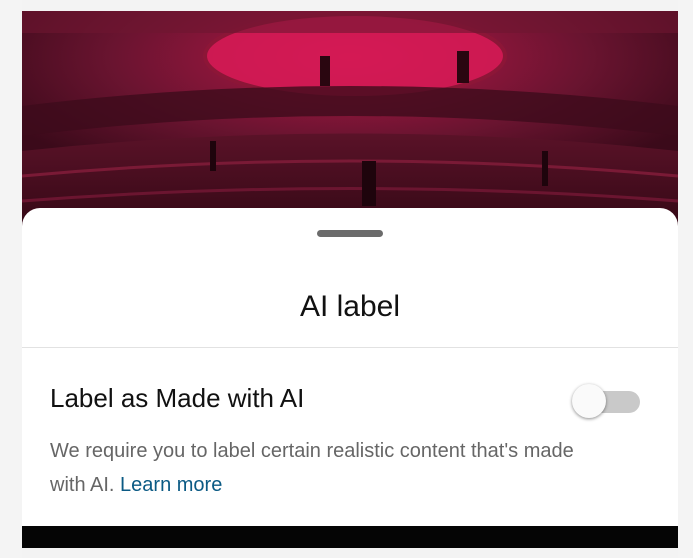  I want to click on right-gutter, so click(685, 279).